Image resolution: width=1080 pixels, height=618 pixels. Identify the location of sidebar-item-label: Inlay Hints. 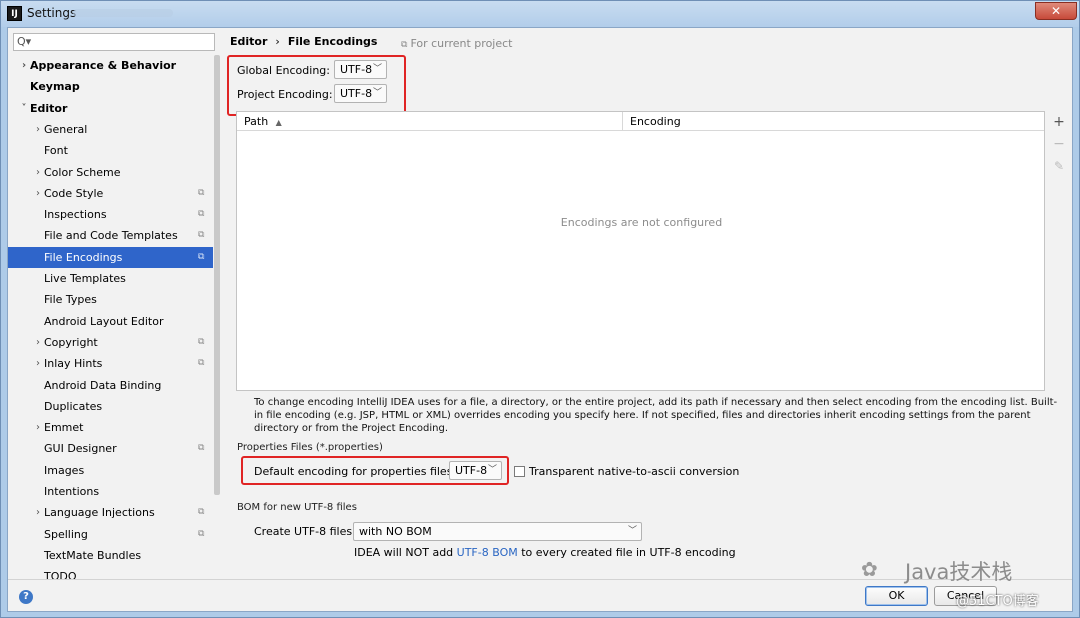
(73, 363).